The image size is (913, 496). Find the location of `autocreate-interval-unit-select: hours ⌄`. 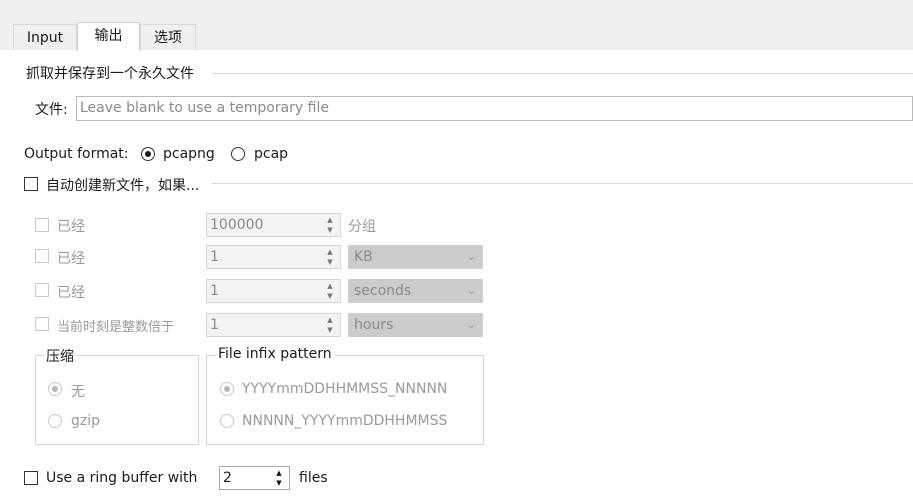

autocreate-interval-unit-select: hours ⌄ is located at coordinates (415, 325).